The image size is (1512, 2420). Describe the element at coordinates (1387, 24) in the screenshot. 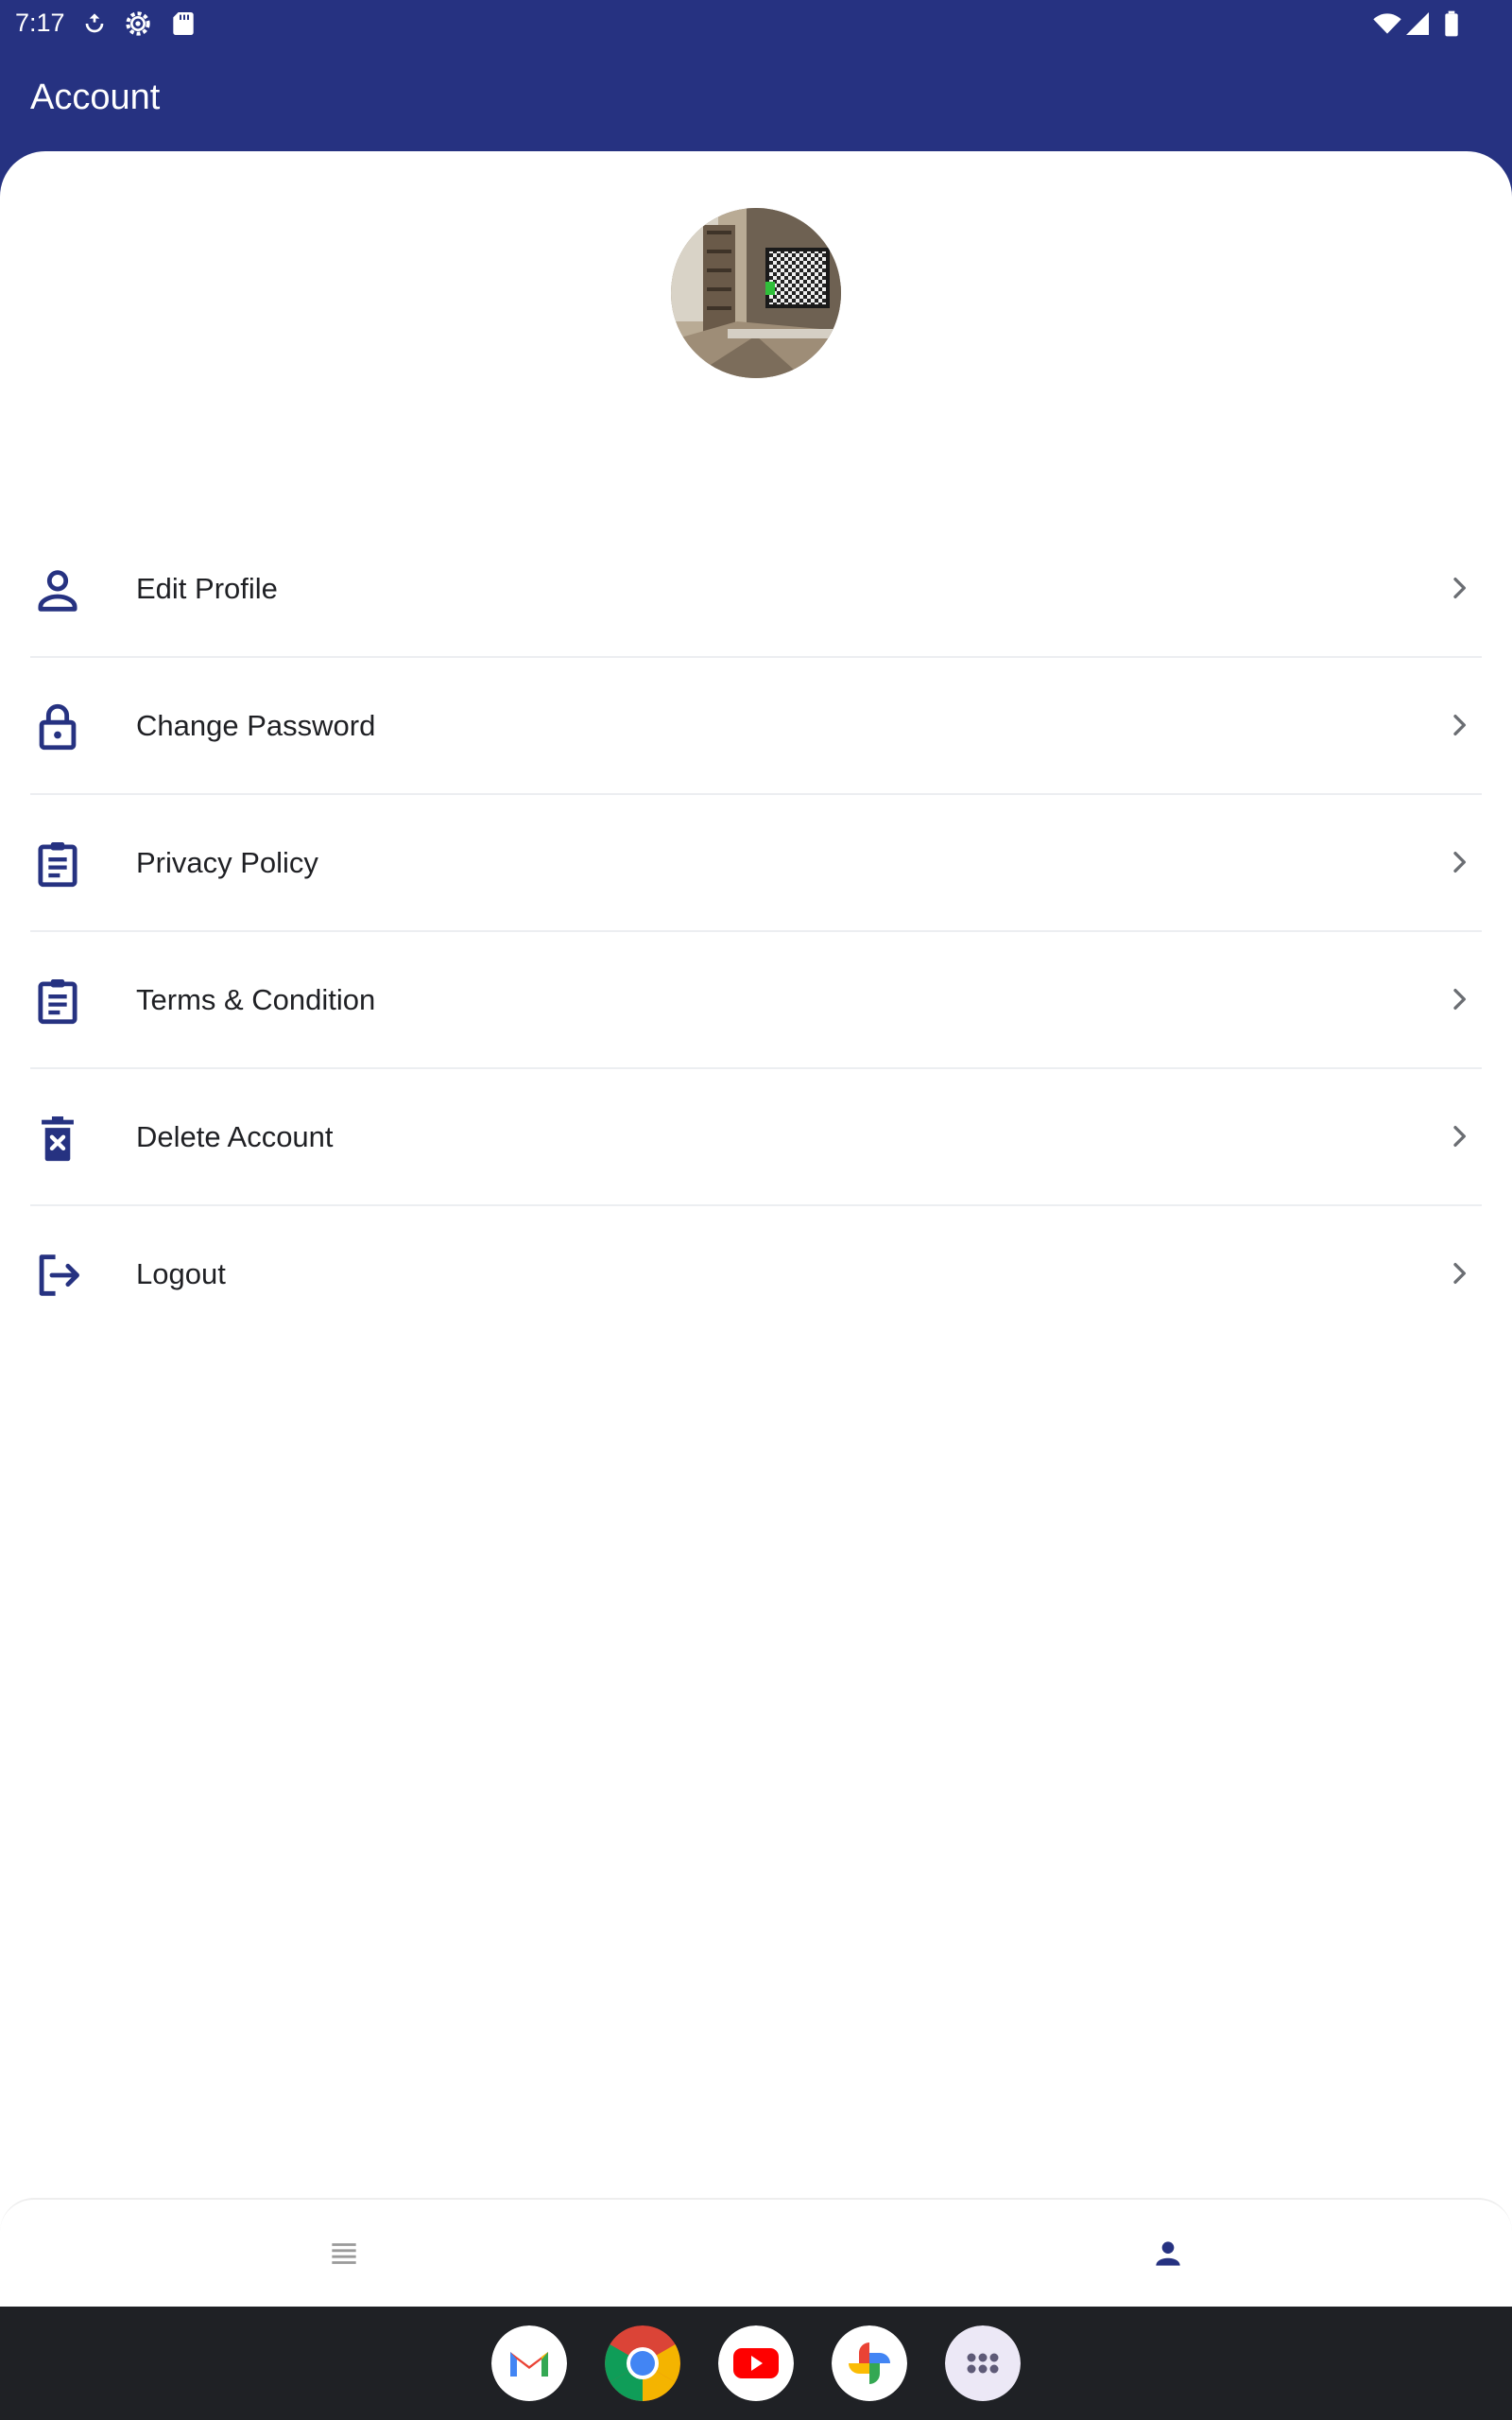

I see `wifi-icon` at that location.